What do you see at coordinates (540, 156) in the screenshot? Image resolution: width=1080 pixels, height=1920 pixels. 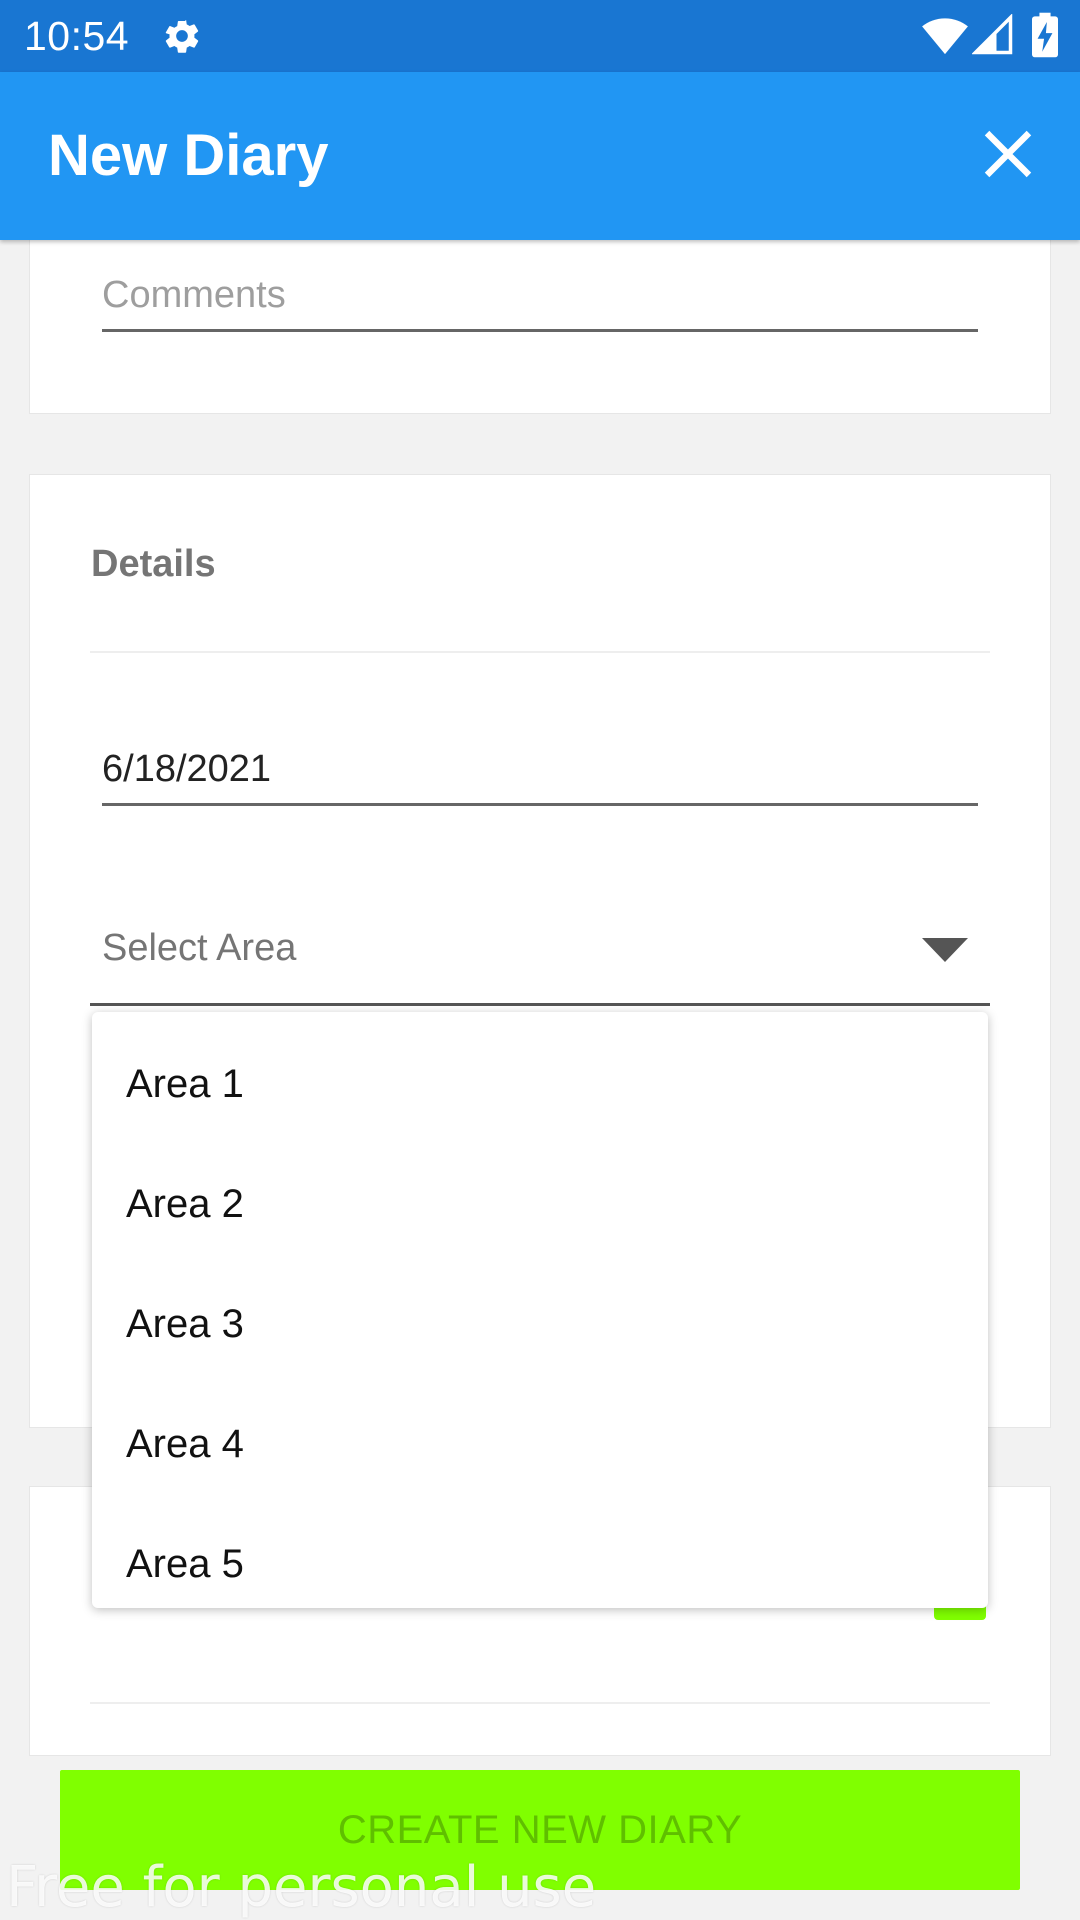 I see `app-bar: New Diary` at bounding box center [540, 156].